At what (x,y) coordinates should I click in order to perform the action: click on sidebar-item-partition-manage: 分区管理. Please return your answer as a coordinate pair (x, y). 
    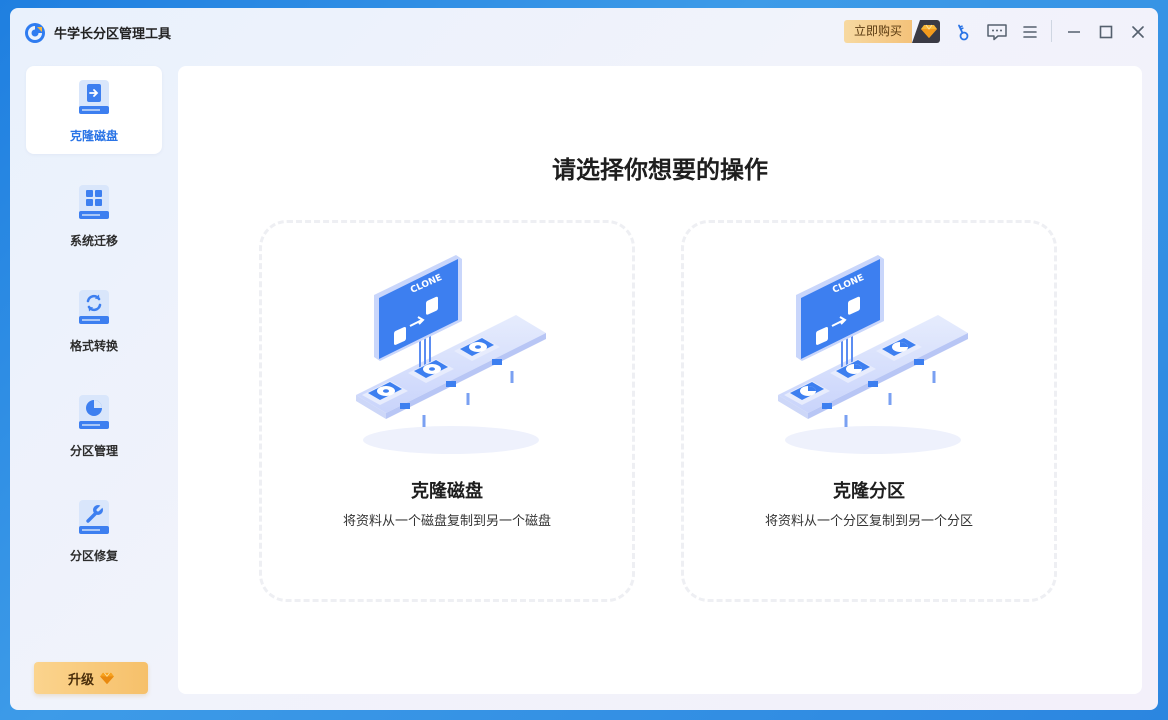
    Looking at the image, I should click on (94, 425).